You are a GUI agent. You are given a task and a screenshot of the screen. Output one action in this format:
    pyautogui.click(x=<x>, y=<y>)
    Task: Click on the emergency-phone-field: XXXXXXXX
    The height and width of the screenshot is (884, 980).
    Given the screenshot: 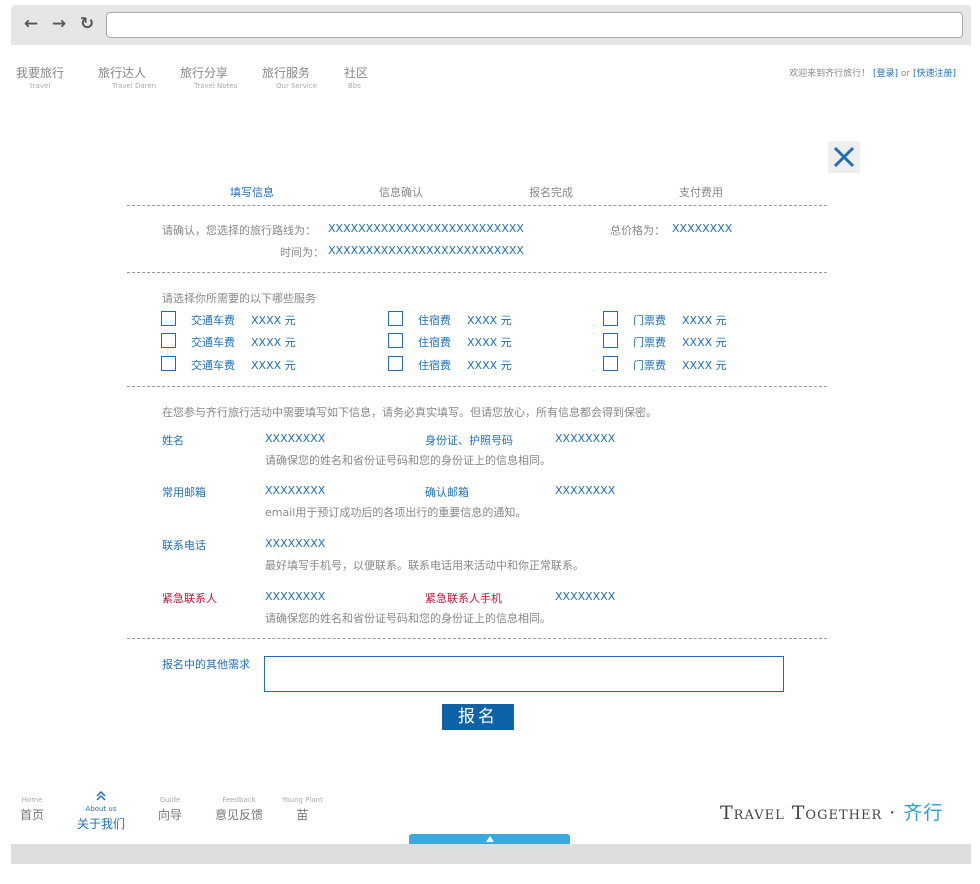 What is the action you would take?
    pyautogui.click(x=585, y=596)
    